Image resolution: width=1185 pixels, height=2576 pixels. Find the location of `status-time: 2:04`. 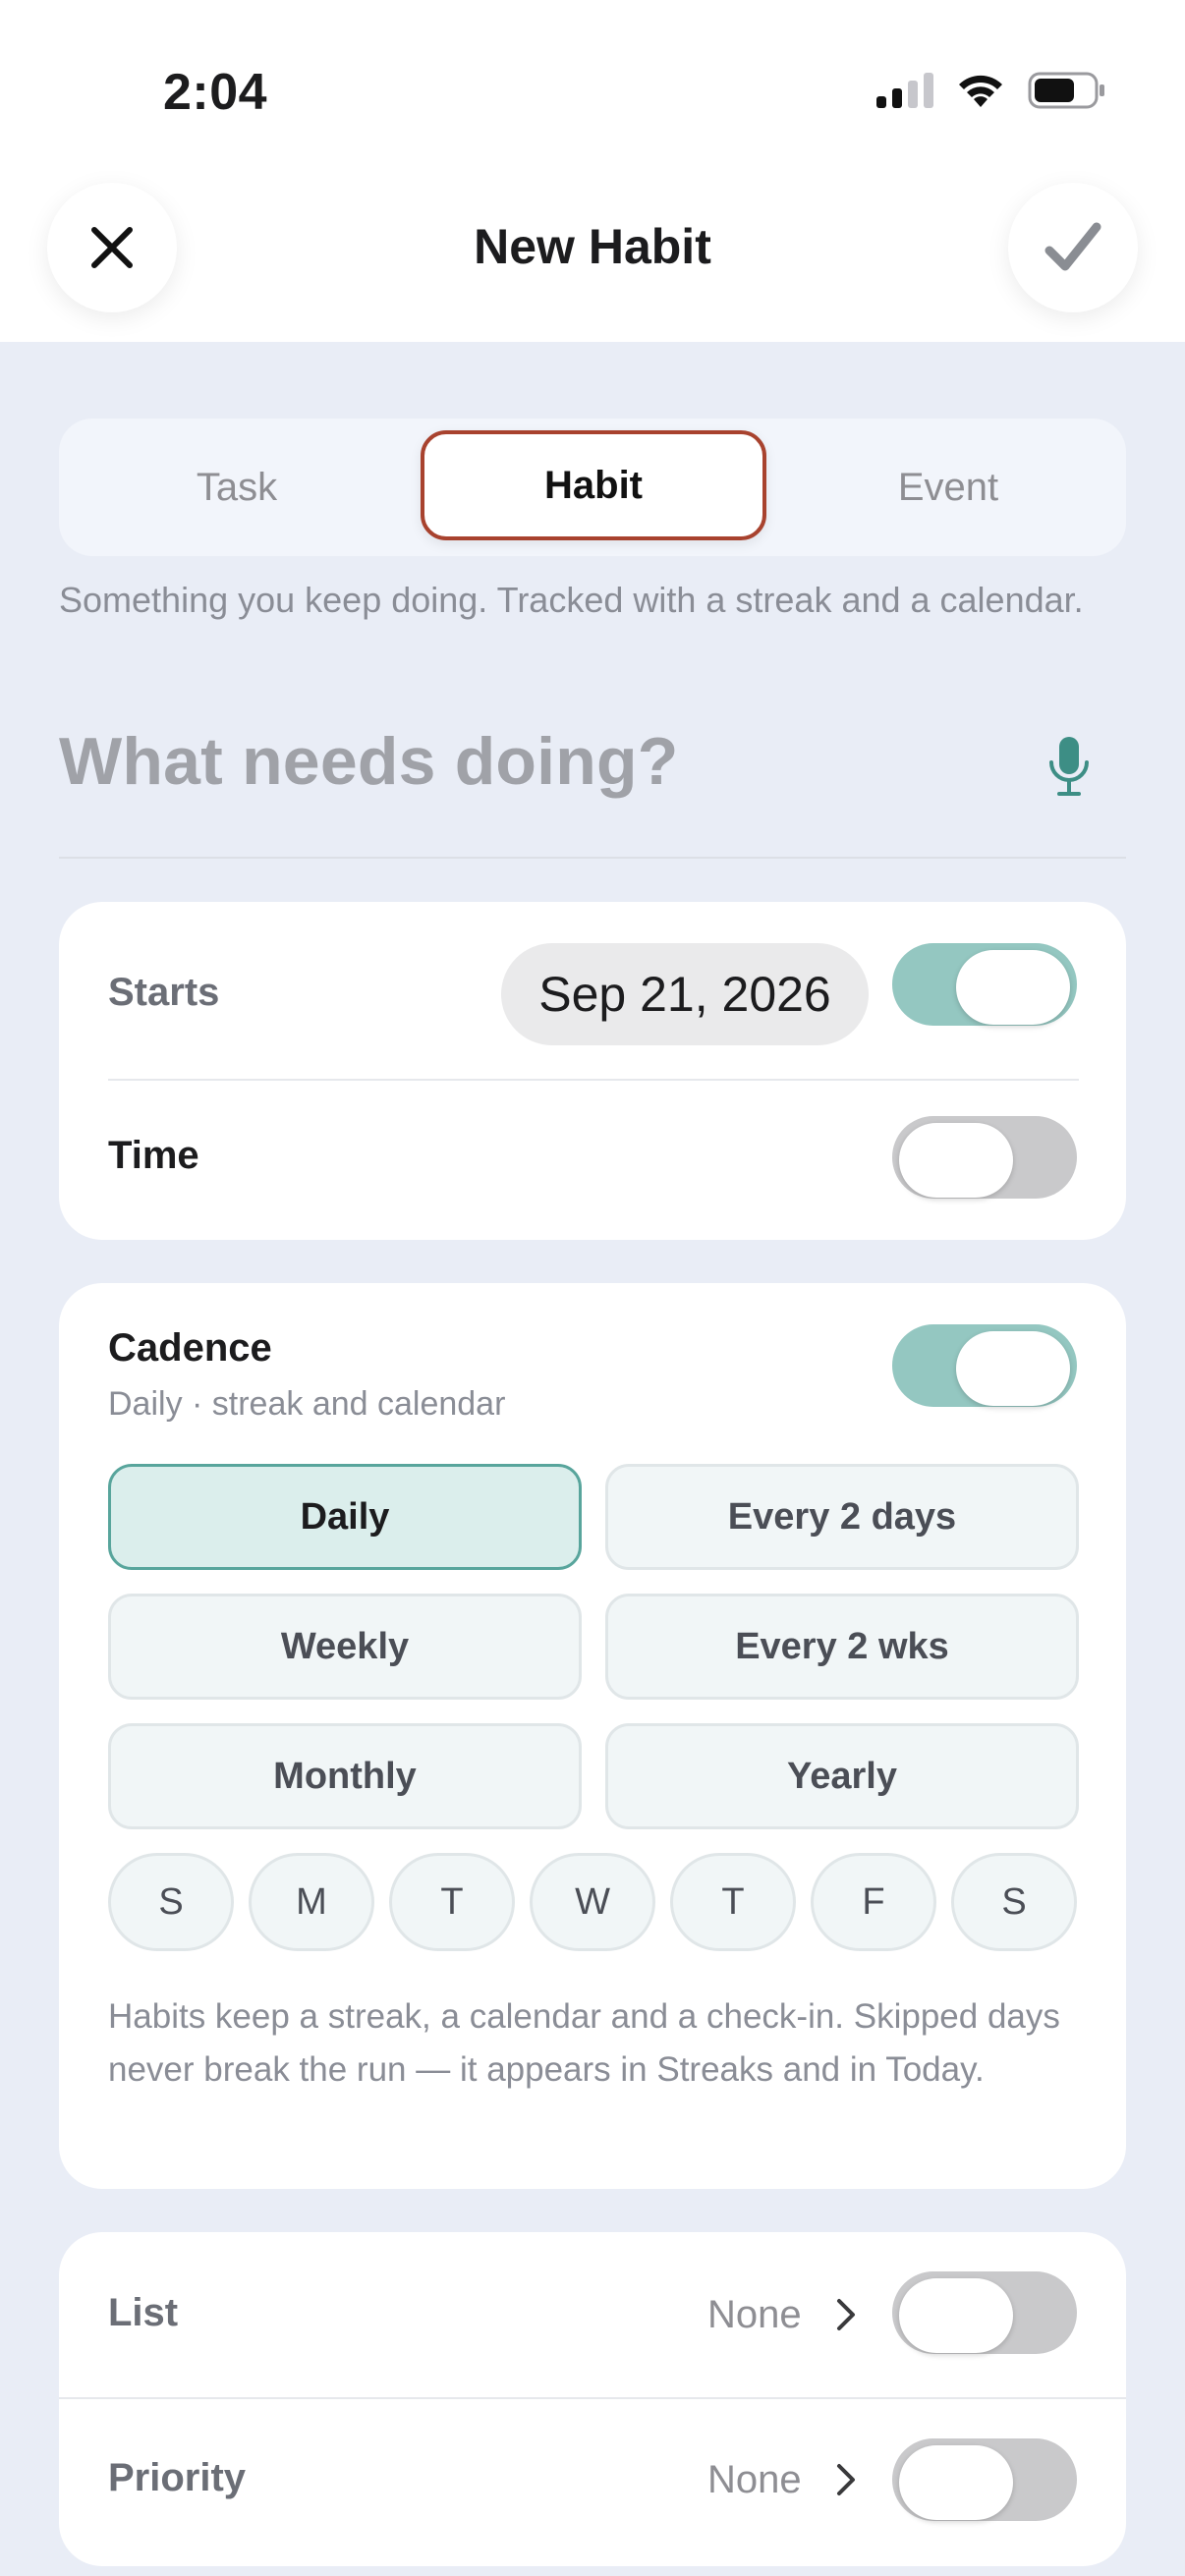

status-time: 2:04 is located at coordinates (216, 92).